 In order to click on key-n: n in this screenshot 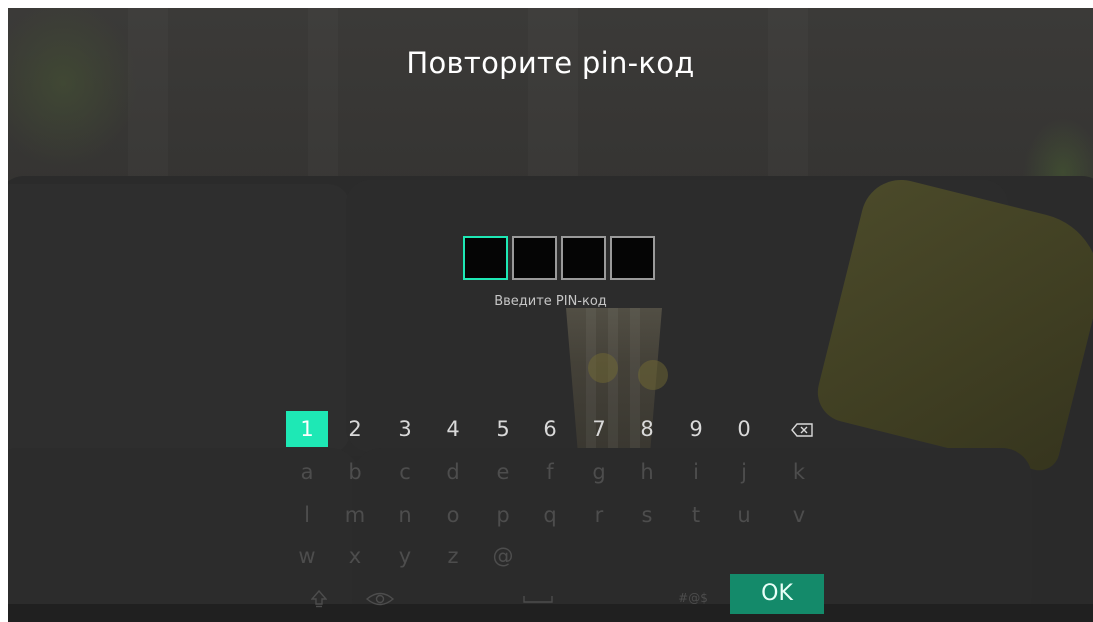, I will do `click(405, 515)`.